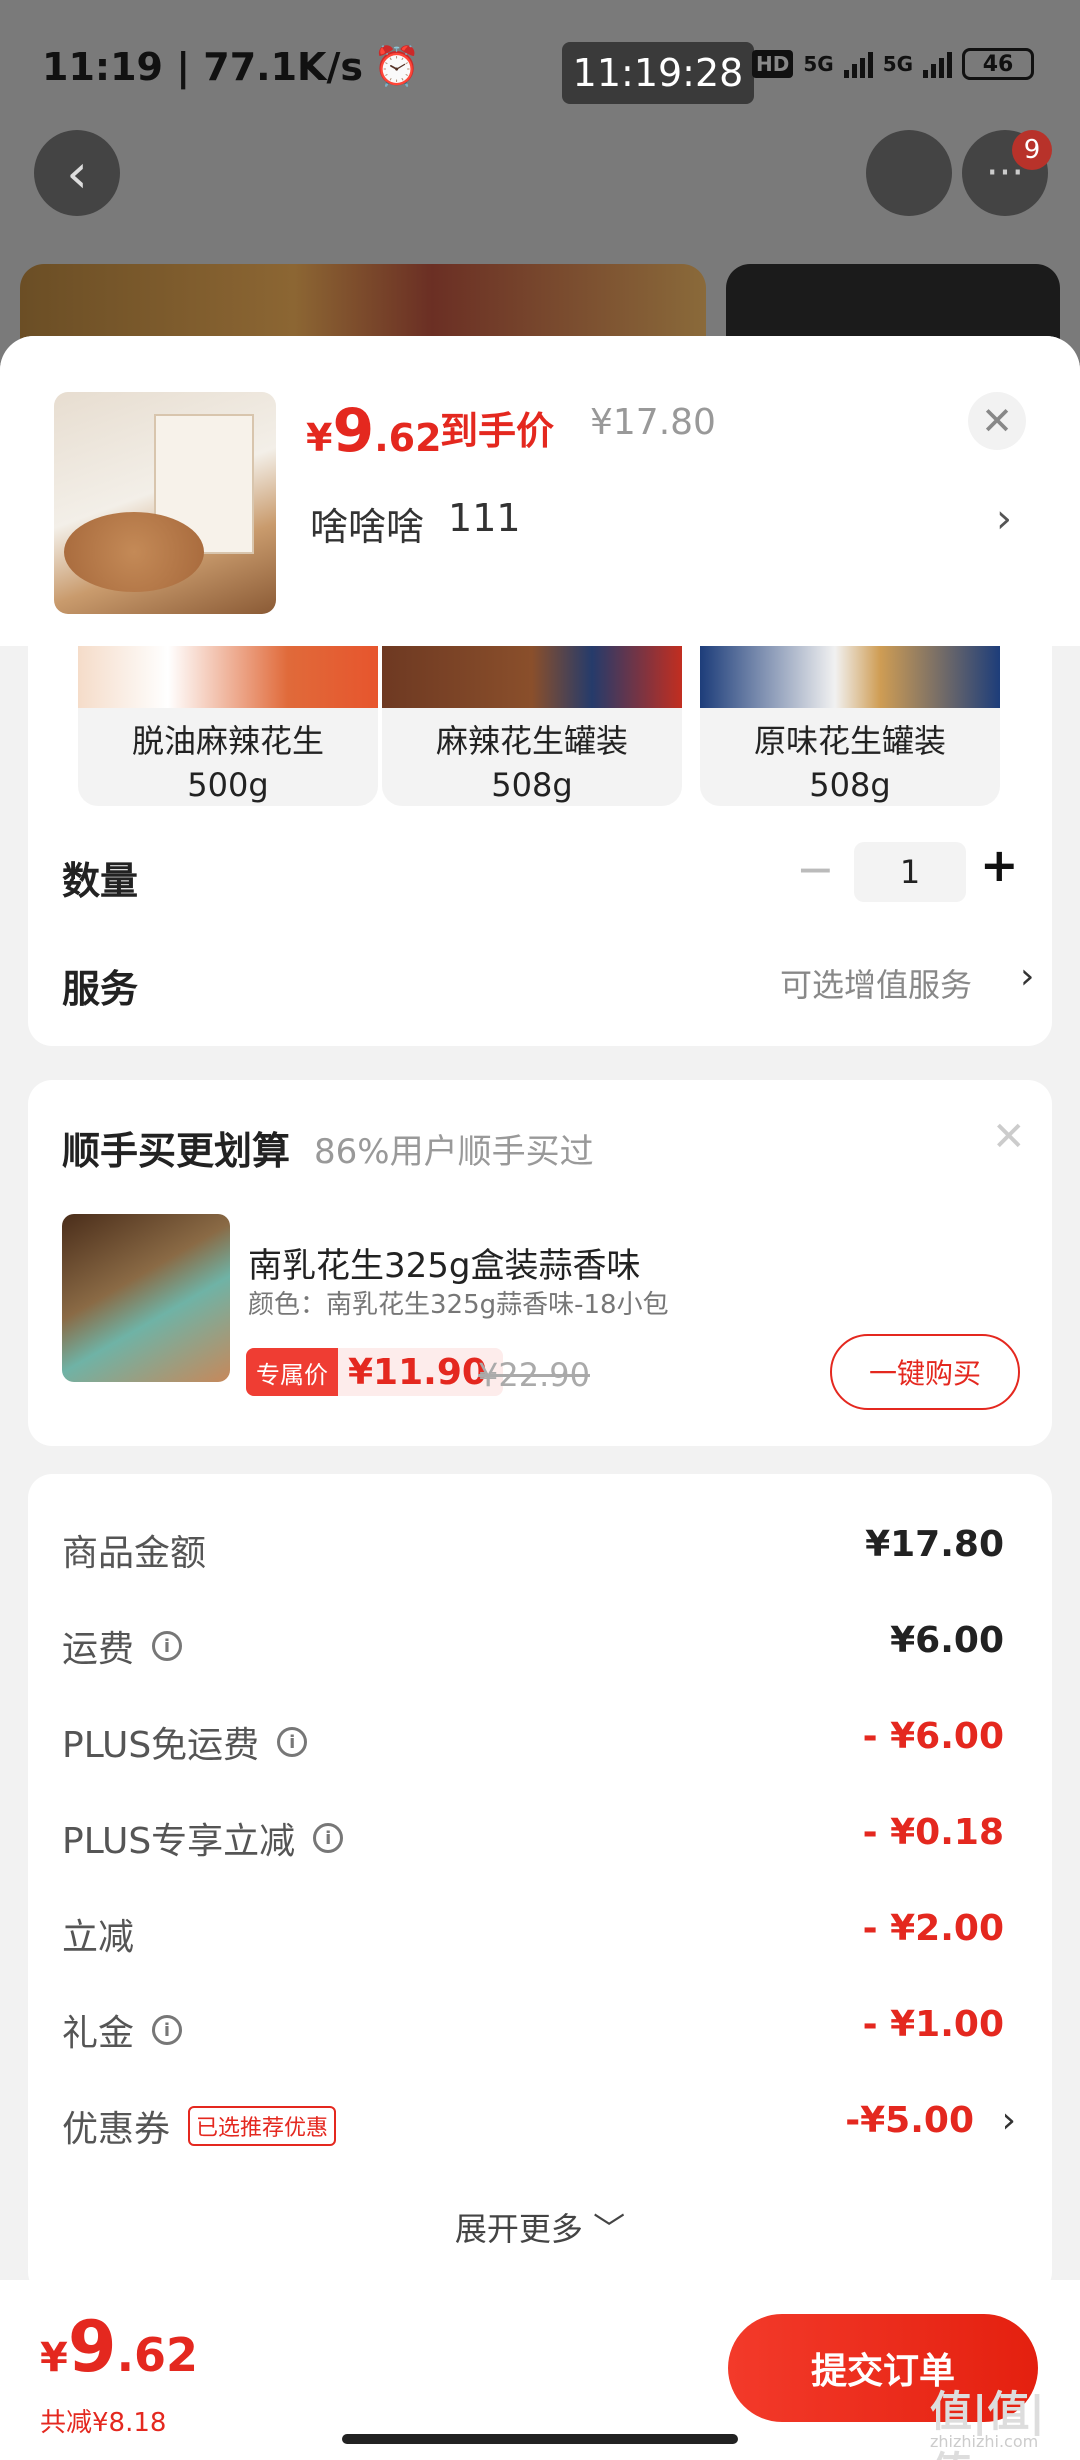 The height and width of the screenshot is (2460, 1080). I want to click on fee-label: PLUS免运费 i, so click(185, 1742).